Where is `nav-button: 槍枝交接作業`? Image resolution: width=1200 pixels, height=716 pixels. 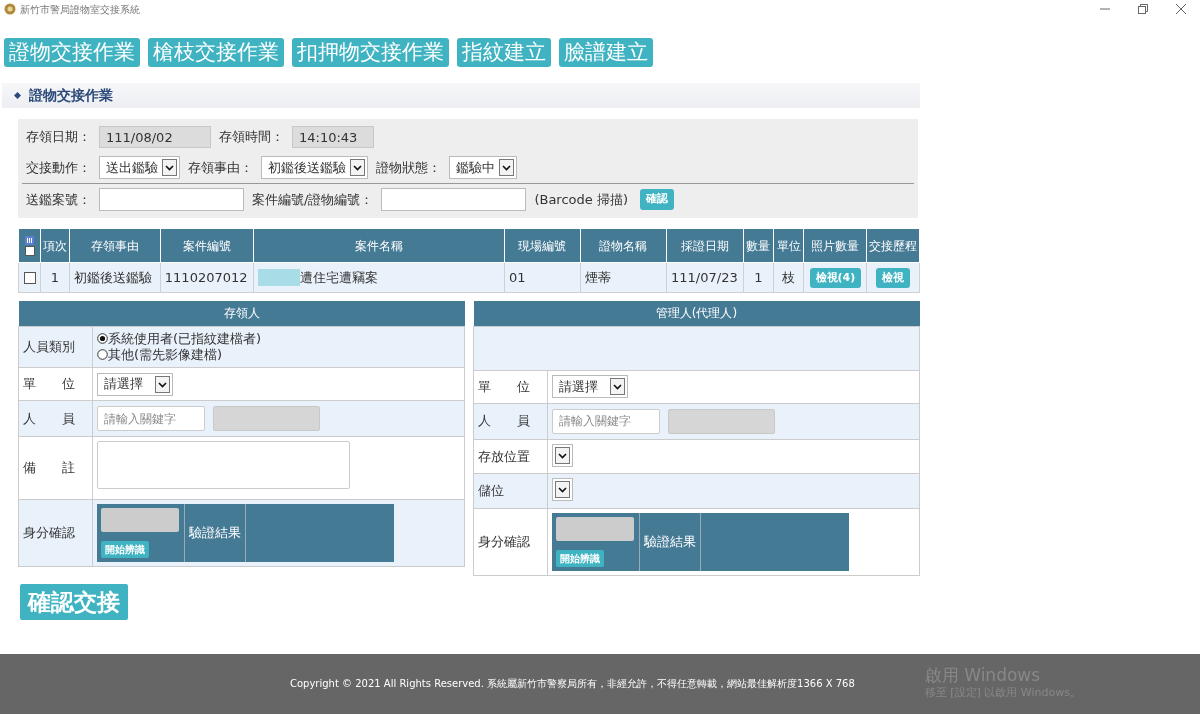 nav-button: 槍枝交接作業 is located at coordinates (216, 52).